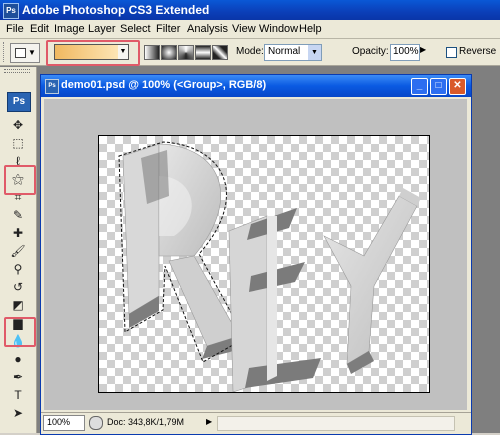  What do you see at coordinates (18, 377) in the screenshot?
I see `pen-tool-icon: ✒` at bounding box center [18, 377].